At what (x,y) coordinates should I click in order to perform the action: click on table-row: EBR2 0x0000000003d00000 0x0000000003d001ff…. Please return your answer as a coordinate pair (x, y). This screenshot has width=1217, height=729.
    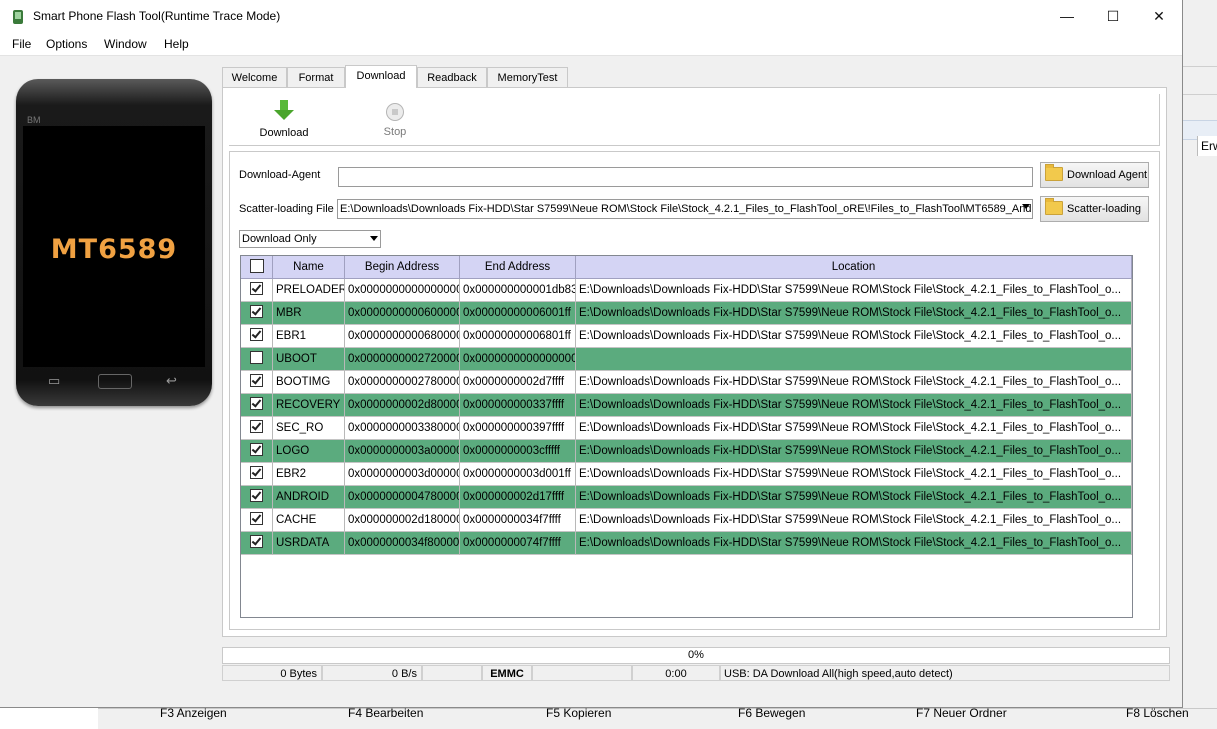
    Looking at the image, I should click on (686, 474).